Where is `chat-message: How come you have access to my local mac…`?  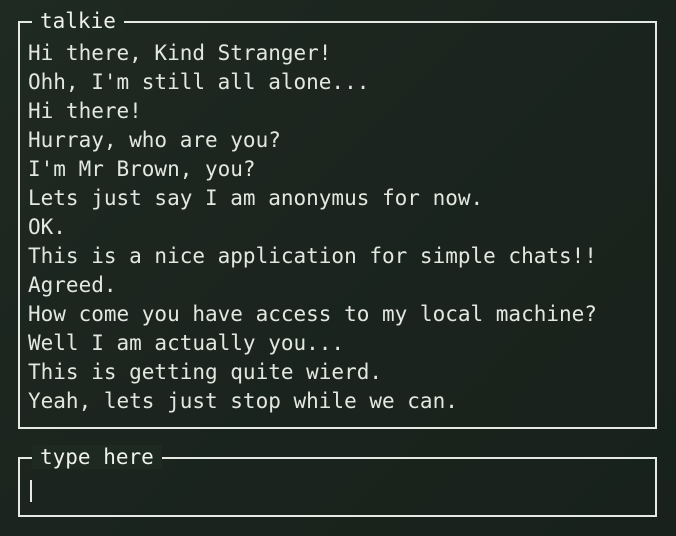
chat-message: How come you have access to my local mac… is located at coordinates (312, 314).